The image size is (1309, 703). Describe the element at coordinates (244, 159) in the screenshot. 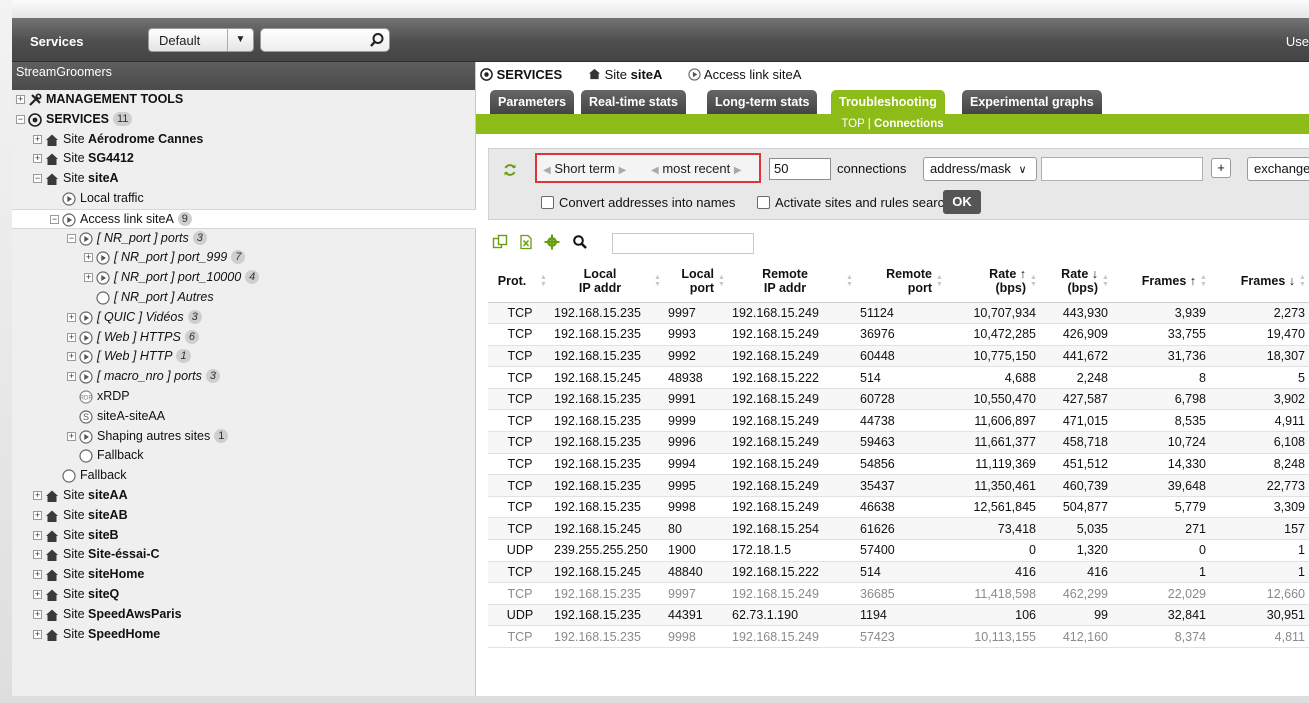

I see `tree-item: + Site SG4412` at that location.